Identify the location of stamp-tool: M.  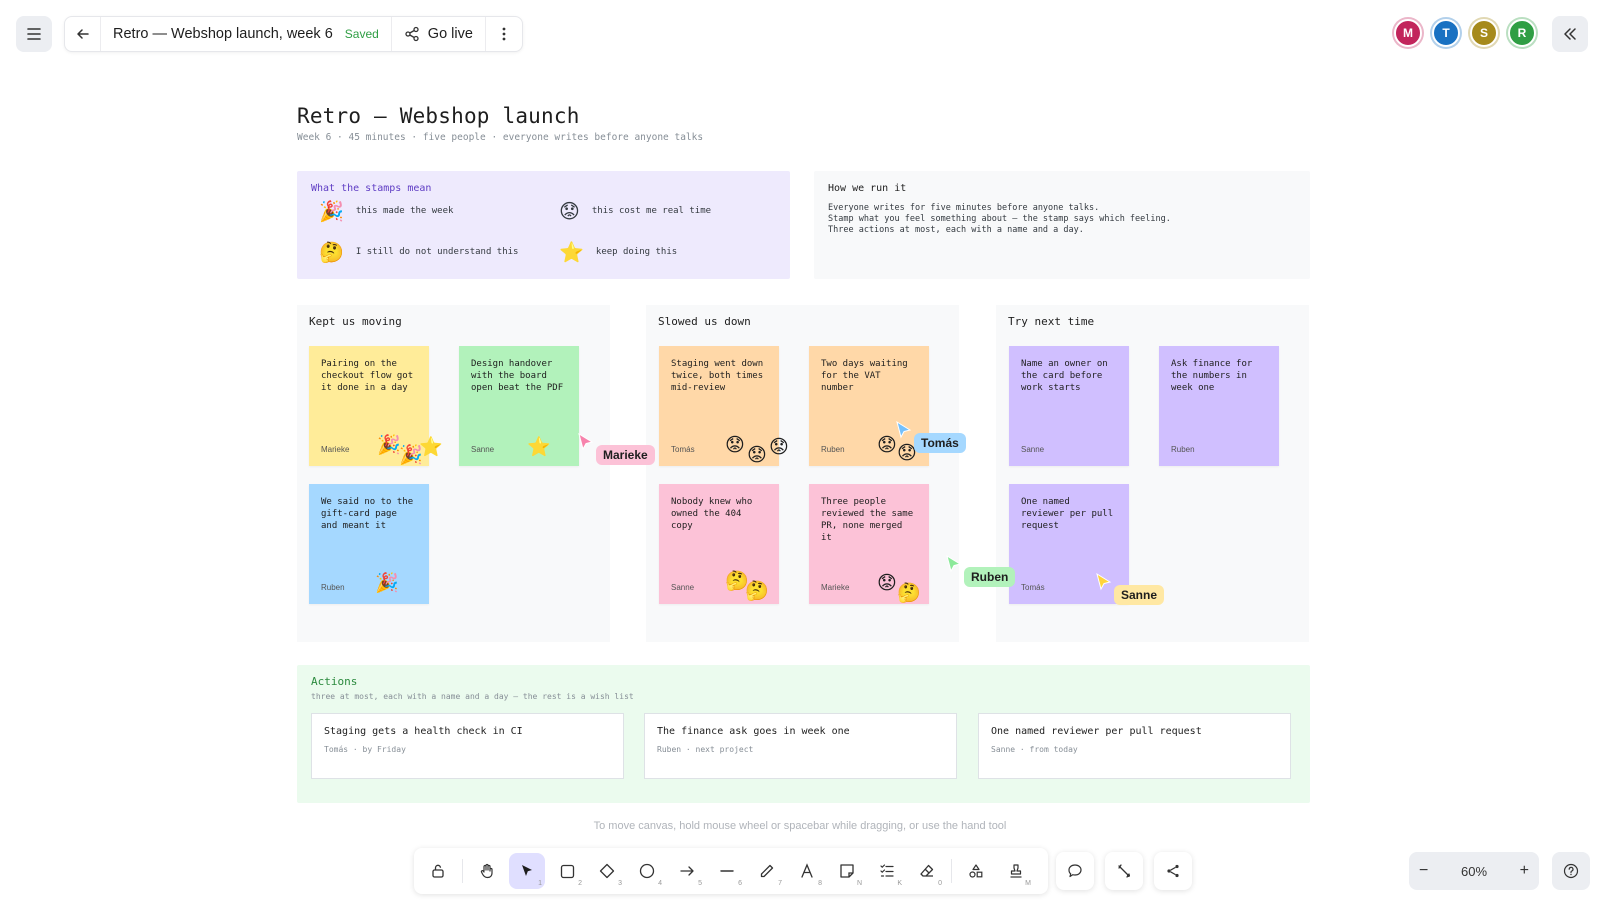
(1016, 871).